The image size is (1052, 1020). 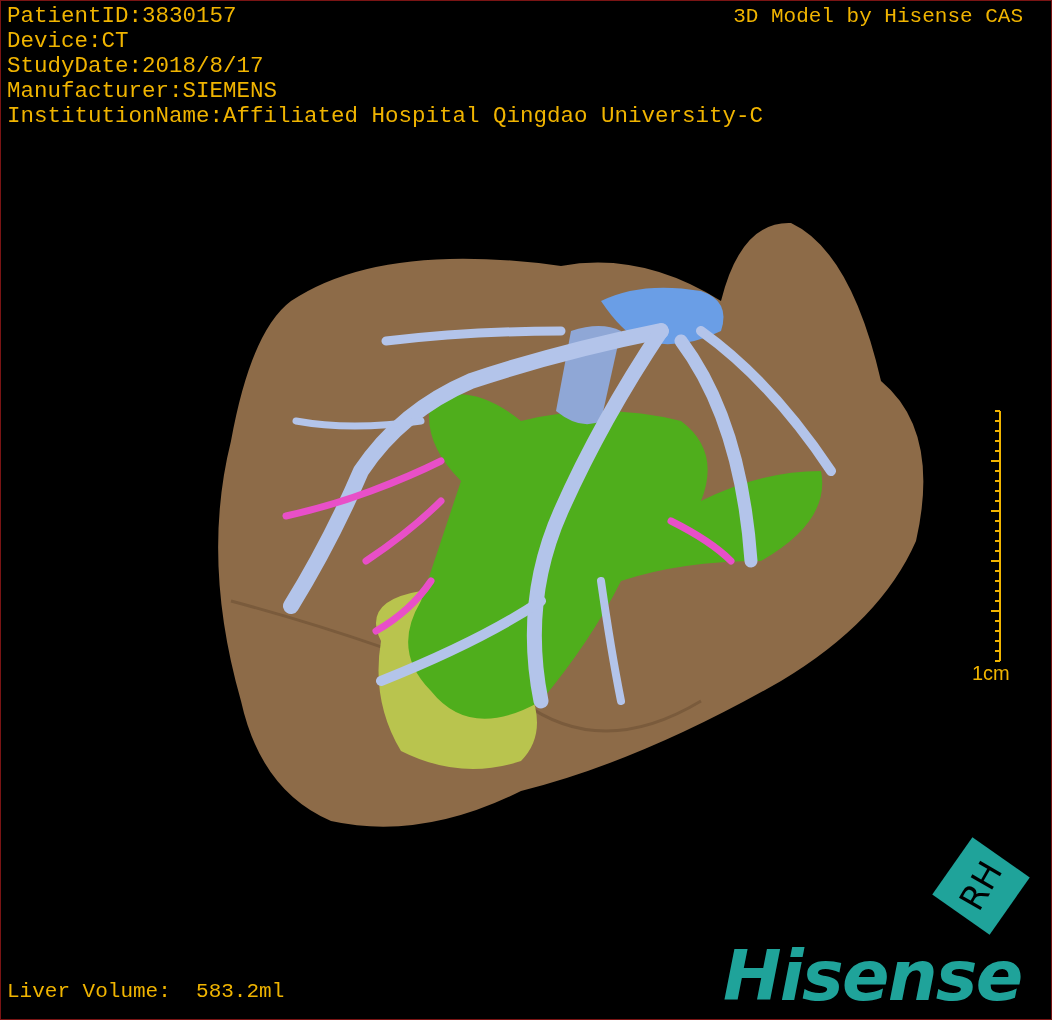 I want to click on study-info-line: Device:CT, so click(x=68, y=41).